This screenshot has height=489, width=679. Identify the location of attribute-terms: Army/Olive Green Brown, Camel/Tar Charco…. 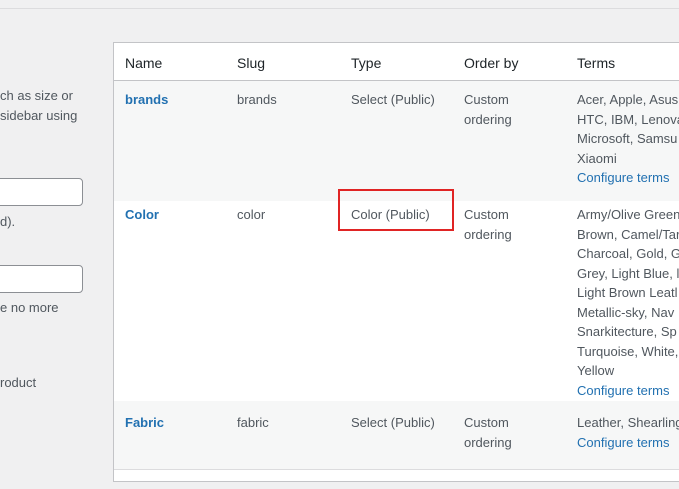
(628, 302).